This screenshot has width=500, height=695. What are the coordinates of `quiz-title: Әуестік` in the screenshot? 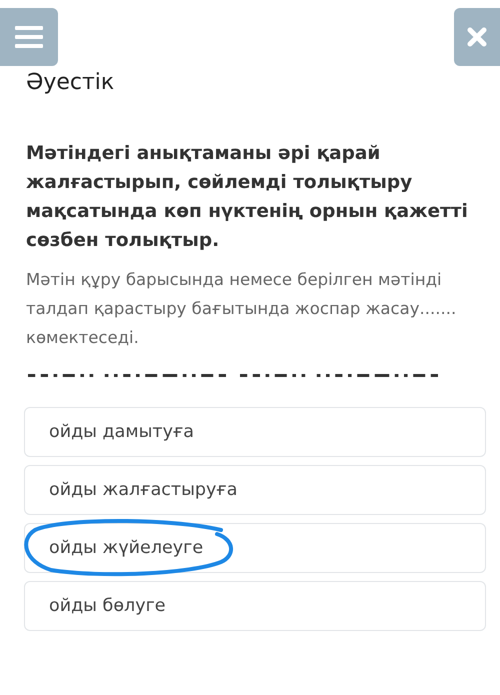 It's located at (71, 82).